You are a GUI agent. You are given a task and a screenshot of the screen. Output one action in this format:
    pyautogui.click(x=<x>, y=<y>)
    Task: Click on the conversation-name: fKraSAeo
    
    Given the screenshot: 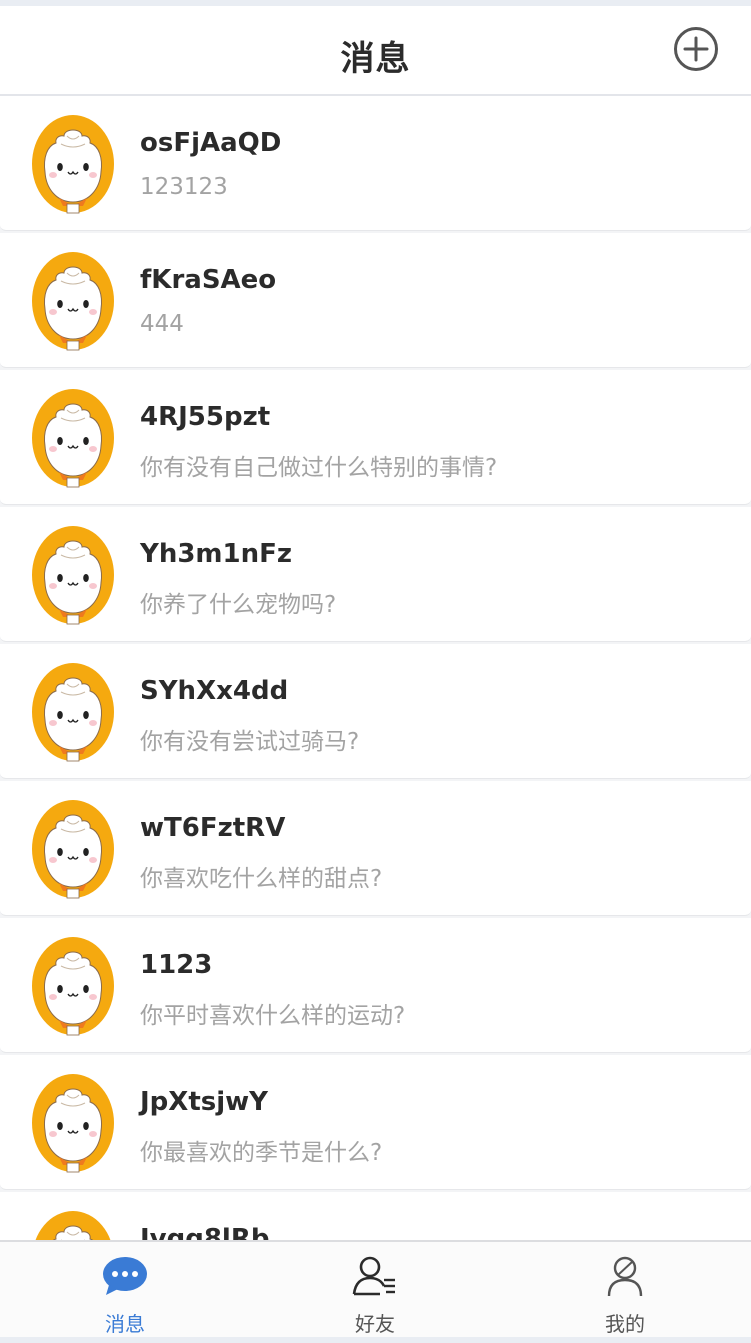 What is the action you would take?
    pyautogui.click(x=208, y=280)
    